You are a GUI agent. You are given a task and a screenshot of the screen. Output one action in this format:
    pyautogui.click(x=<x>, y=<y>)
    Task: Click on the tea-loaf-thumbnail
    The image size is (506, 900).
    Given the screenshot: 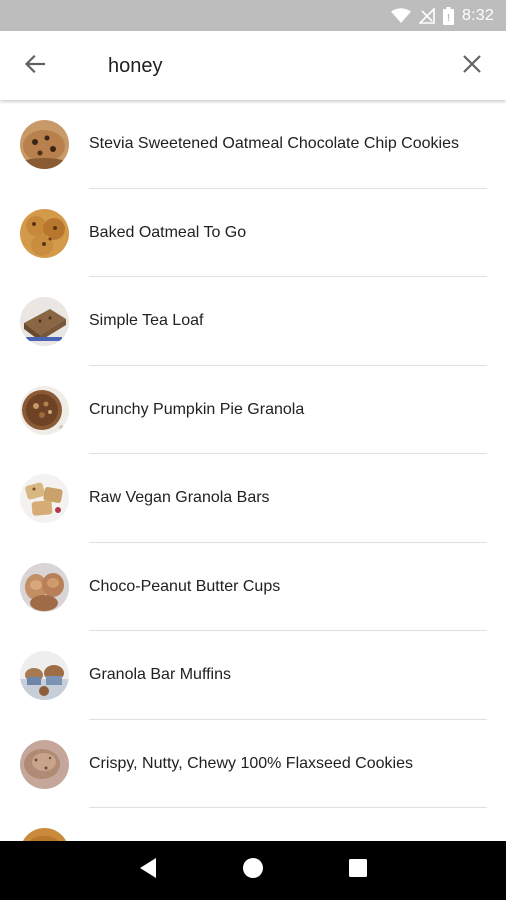 What is the action you would take?
    pyautogui.click(x=44, y=321)
    